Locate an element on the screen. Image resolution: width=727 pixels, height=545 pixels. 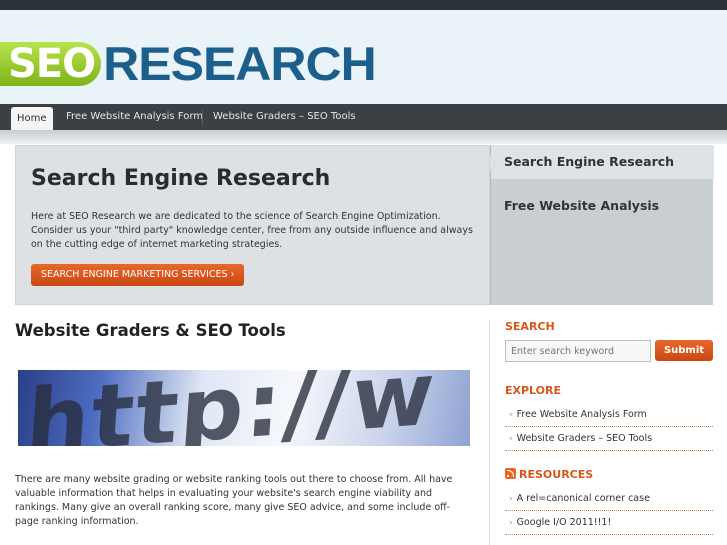
logo-badge: SEO is located at coordinates (51, 64).